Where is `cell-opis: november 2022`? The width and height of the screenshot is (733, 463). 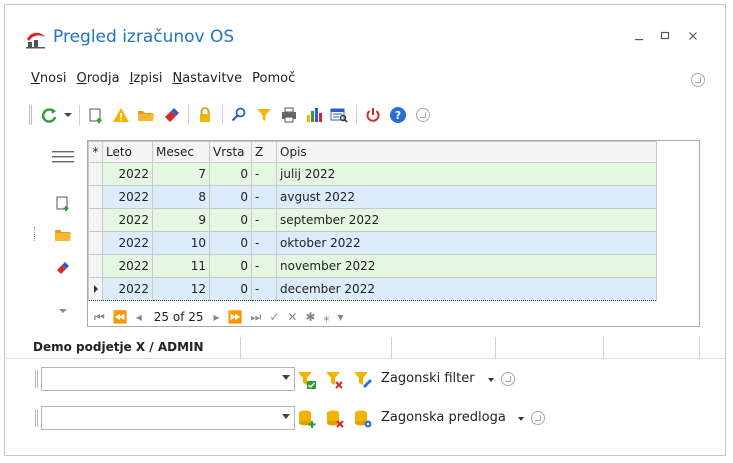 cell-opis: november 2022 is located at coordinates (466, 266).